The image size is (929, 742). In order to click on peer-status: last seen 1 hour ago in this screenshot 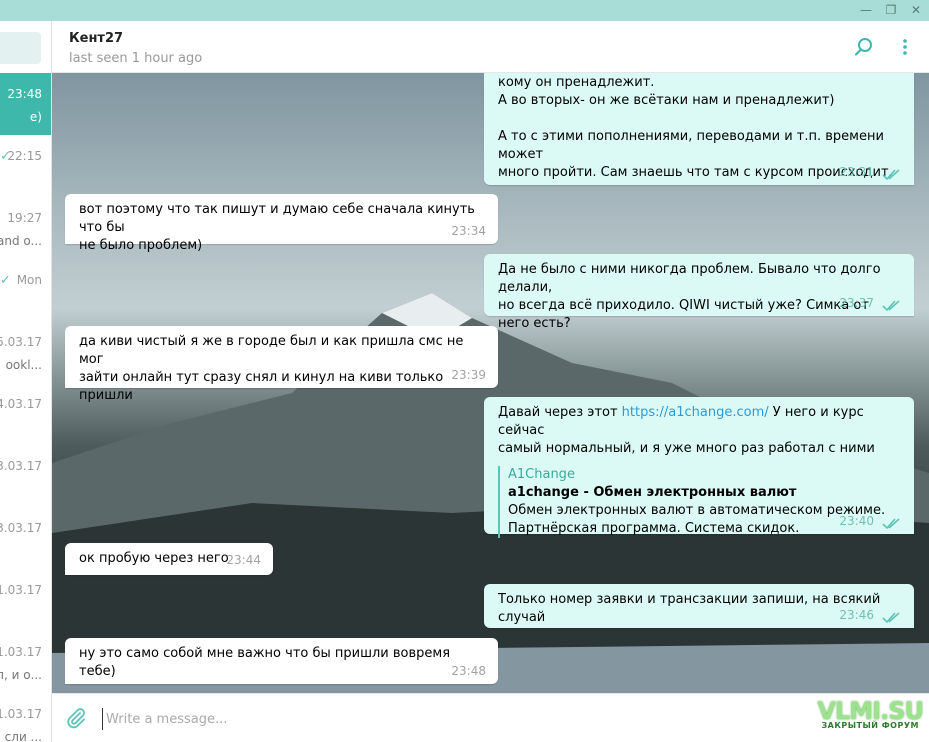, I will do `click(136, 58)`.